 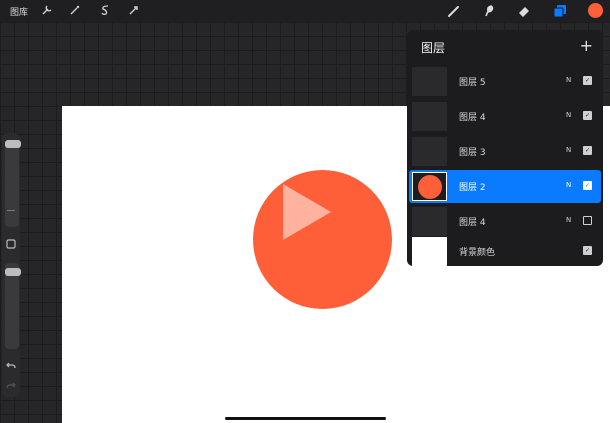 What do you see at coordinates (19, 11) in the screenshot?
I see `gallery-button: 图库` at bounding box center [19, 11].